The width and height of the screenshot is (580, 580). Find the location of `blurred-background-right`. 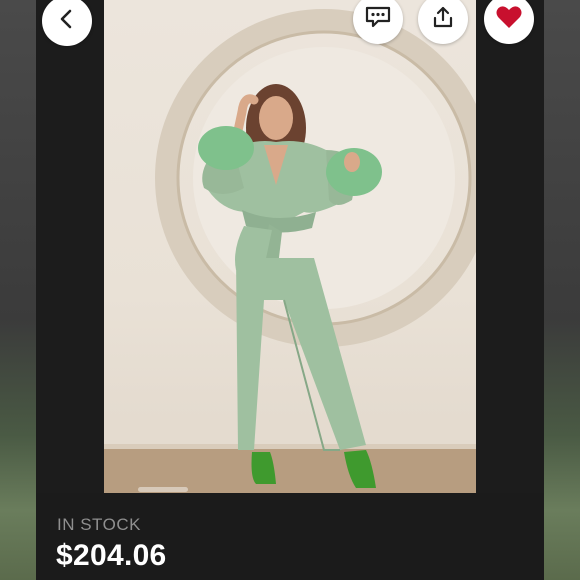

blurred-background-right is located at coordinates (562, 290).